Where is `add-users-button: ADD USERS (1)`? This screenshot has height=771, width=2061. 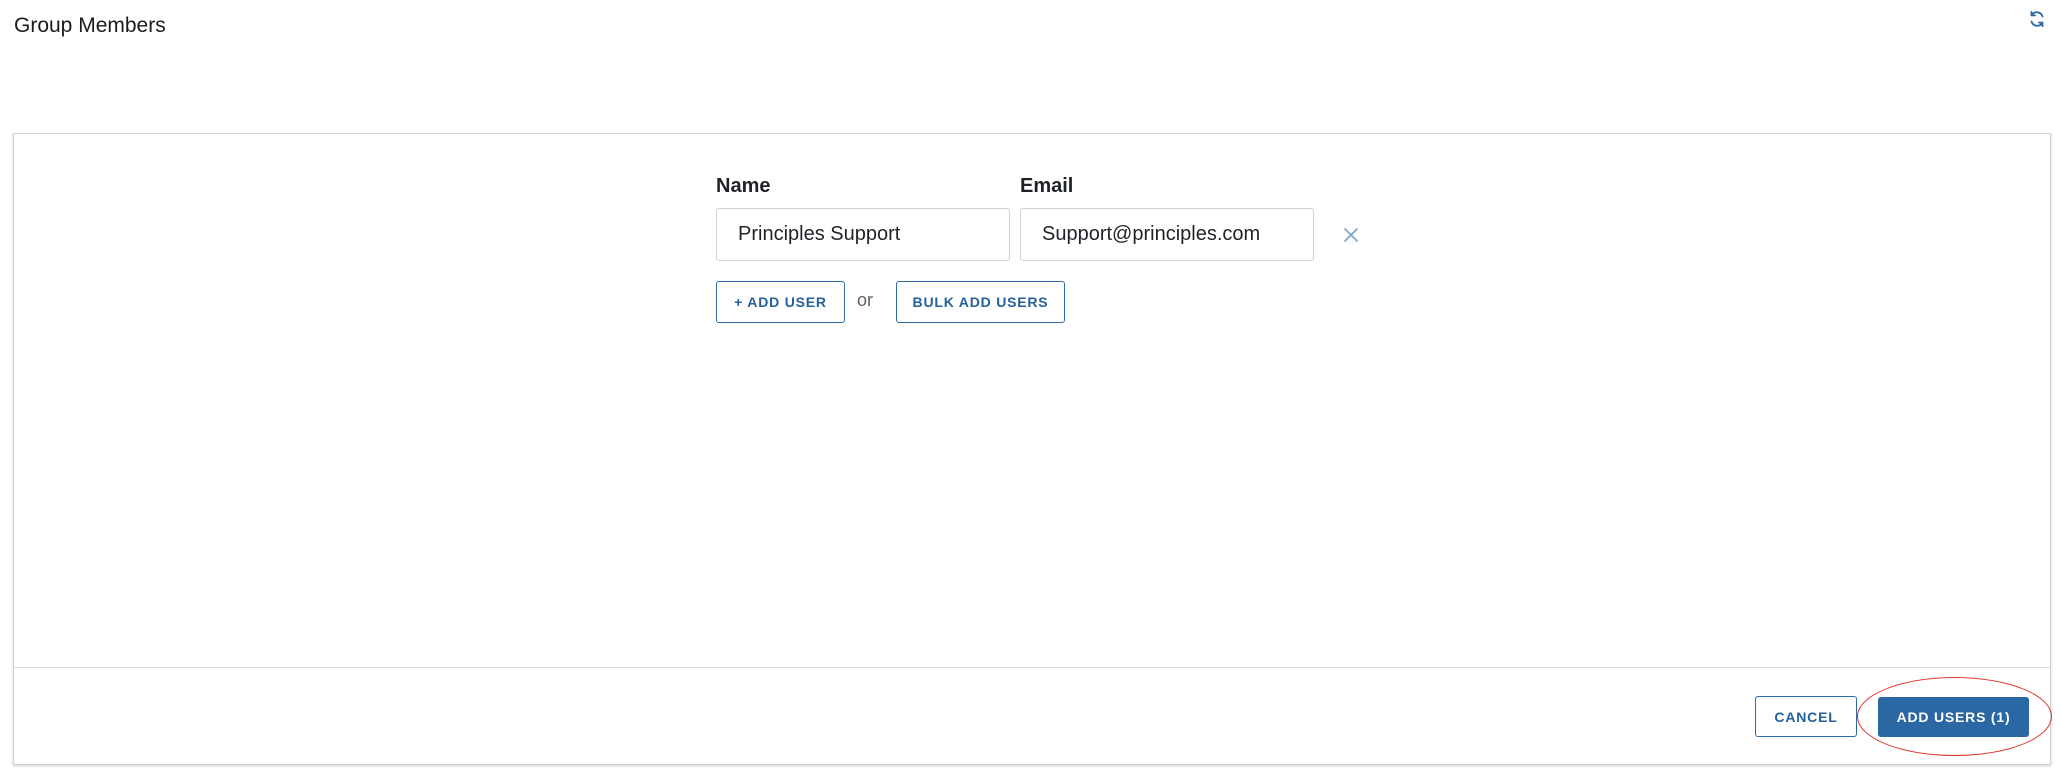 add-users-button: ADD USERS (1) is located at coordinates (1953, 717).